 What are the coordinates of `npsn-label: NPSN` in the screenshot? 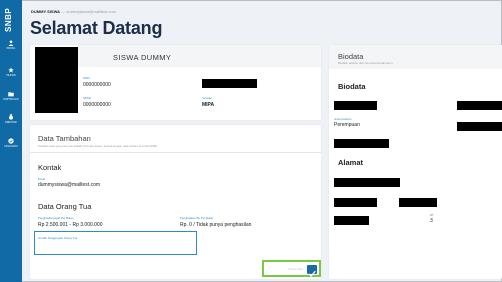 It's located at (87, 98).